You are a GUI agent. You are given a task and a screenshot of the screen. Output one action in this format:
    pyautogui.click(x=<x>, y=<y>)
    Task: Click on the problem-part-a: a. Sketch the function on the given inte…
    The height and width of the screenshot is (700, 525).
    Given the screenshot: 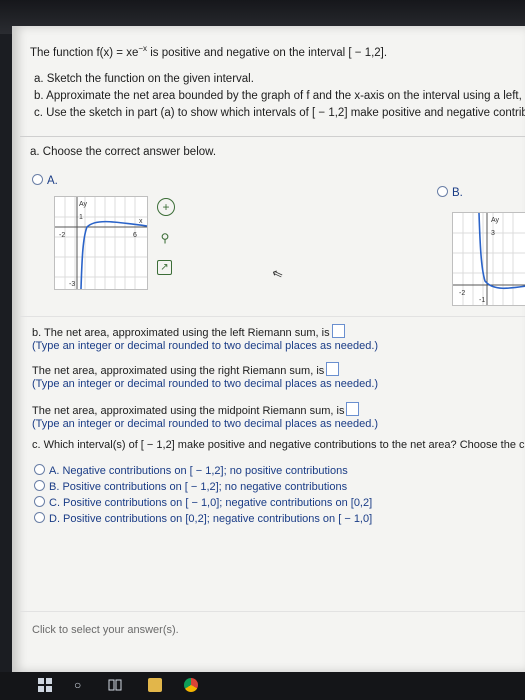 What is the action you would take?
    pyautogui.click(x=144, y=79)
    